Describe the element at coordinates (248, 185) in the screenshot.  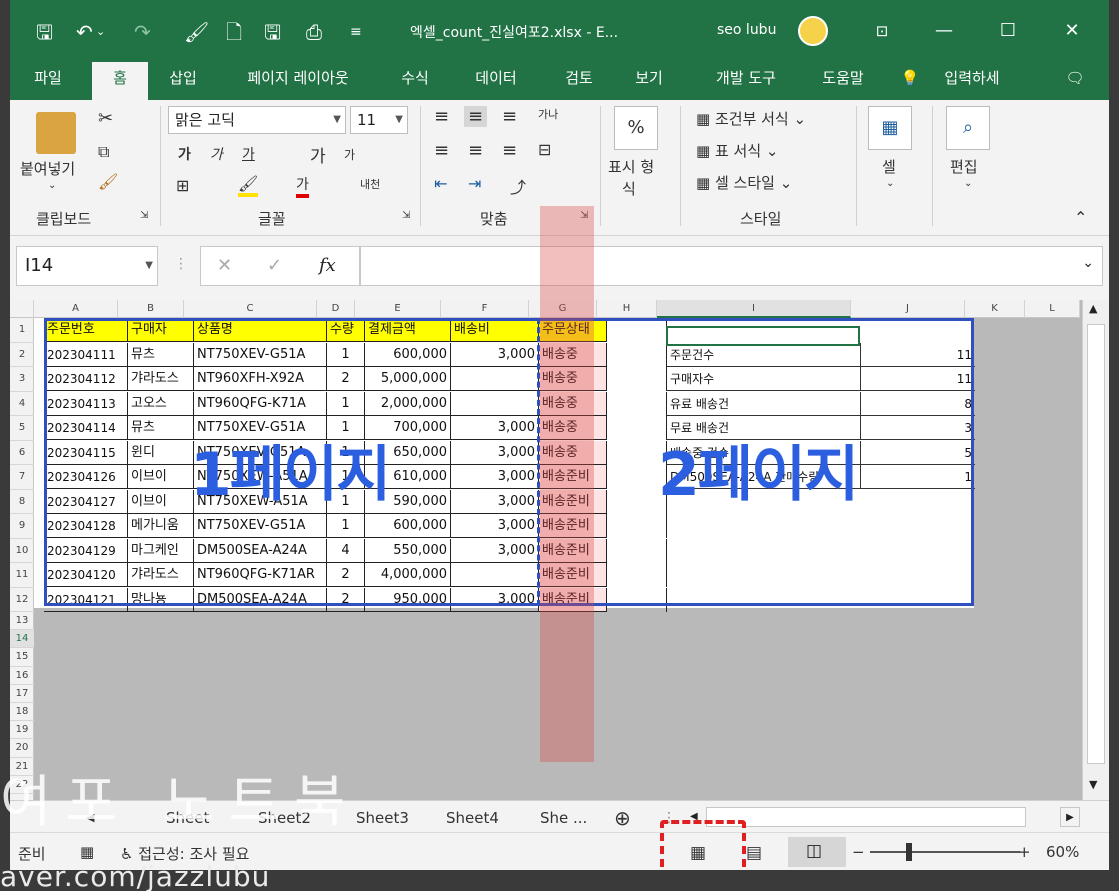
I see `fill-color-icon: 🖌` at that location.